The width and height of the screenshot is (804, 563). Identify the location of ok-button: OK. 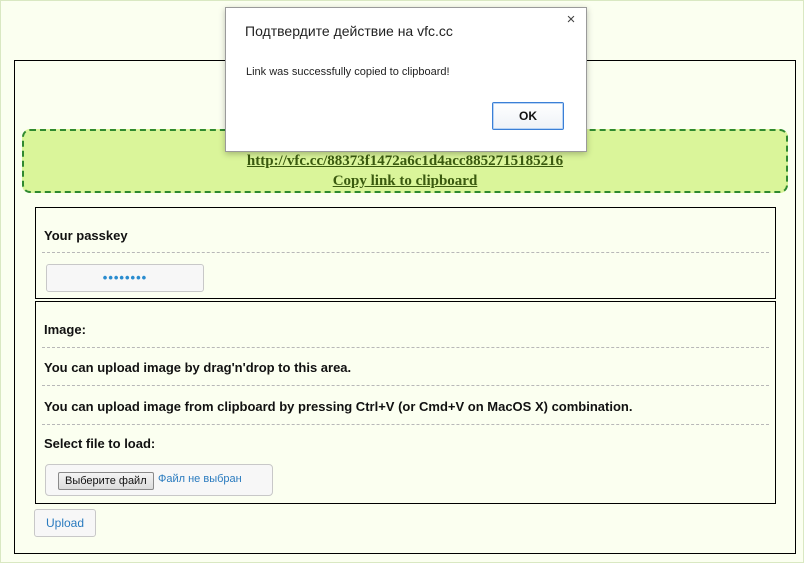
(528, 116).